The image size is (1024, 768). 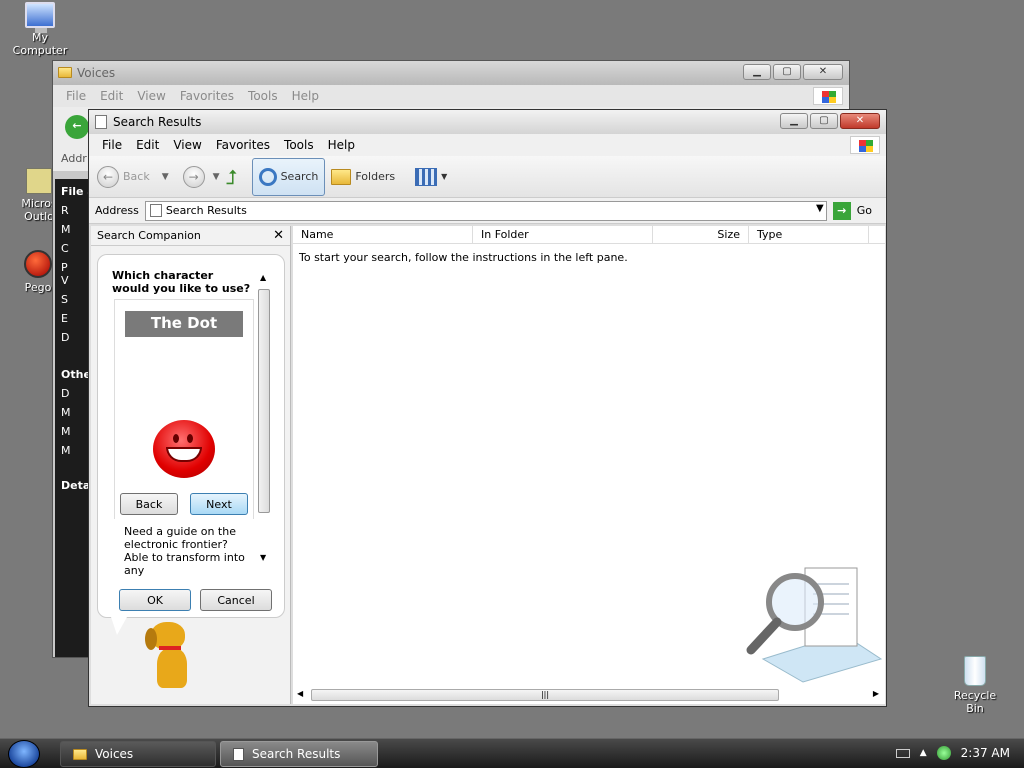 I want to click on column-header-in-folder: In Folder, so click(x=563, y=234).